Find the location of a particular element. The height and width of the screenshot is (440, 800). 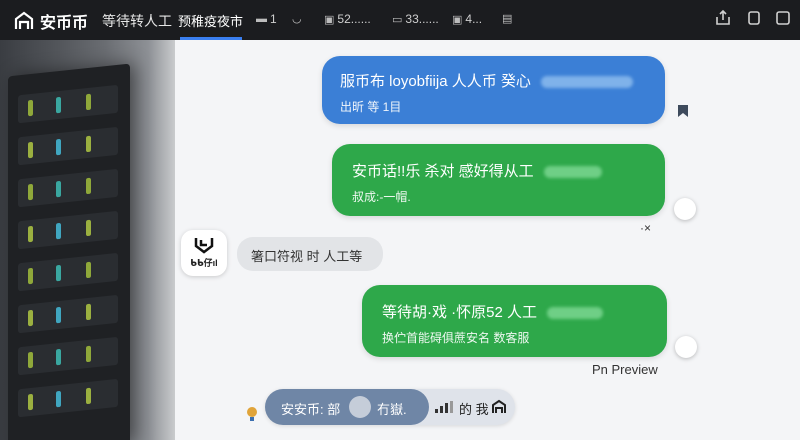

voice-icon is located at coordinates (360, 407).